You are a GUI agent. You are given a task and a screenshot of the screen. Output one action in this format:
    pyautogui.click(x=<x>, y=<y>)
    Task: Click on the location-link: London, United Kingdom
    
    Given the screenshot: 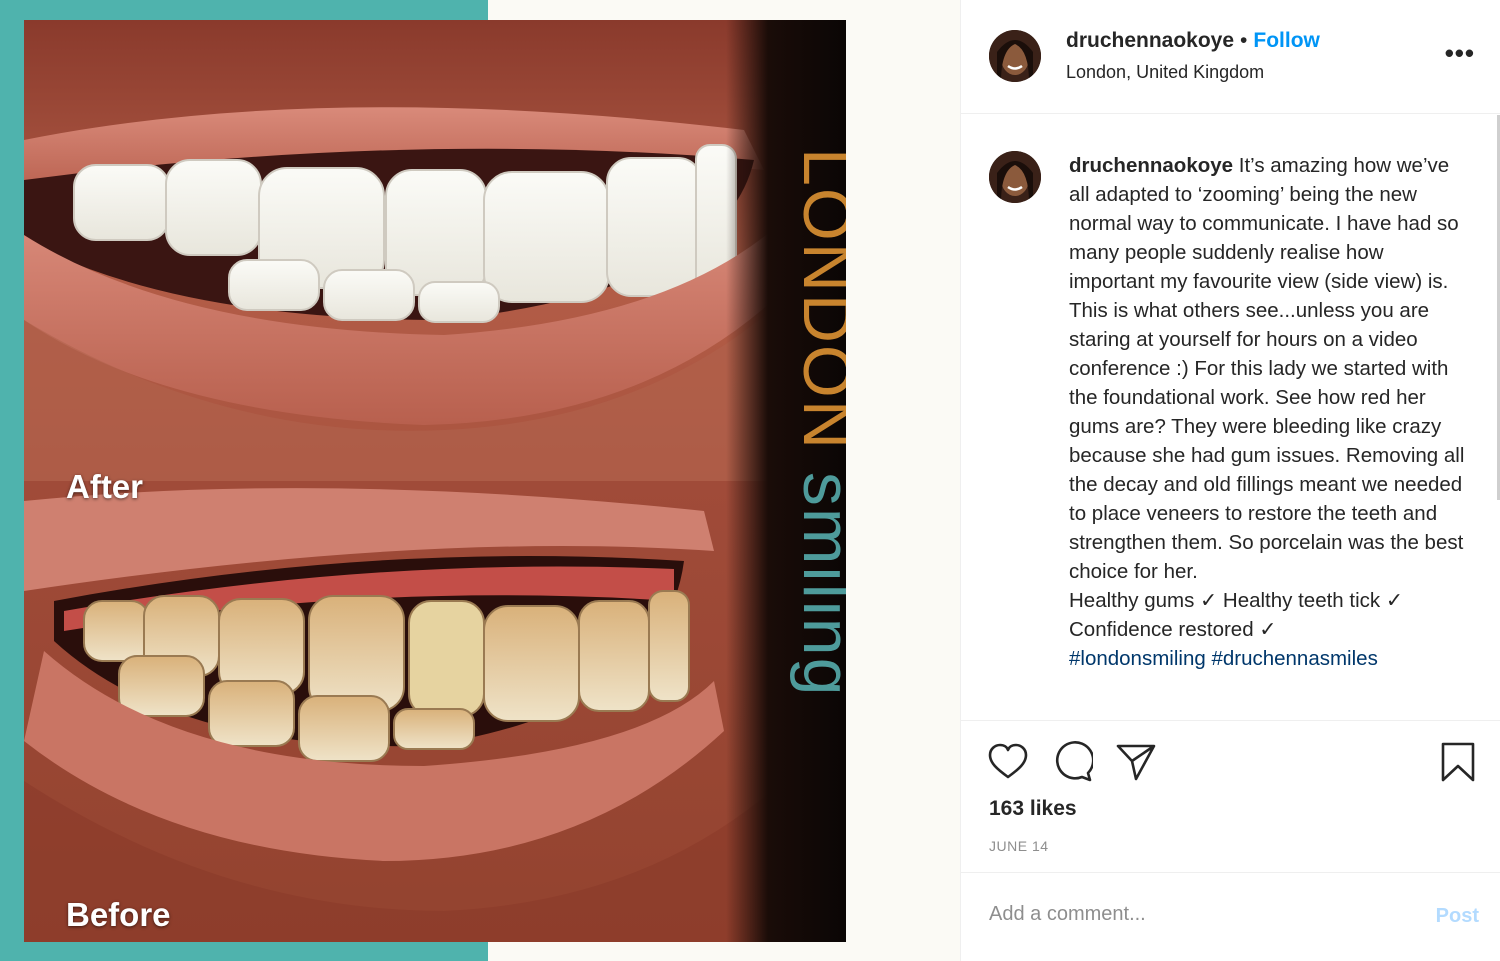 What is the action you would take?
    pyautogui.click(x=1165, y=72)
    